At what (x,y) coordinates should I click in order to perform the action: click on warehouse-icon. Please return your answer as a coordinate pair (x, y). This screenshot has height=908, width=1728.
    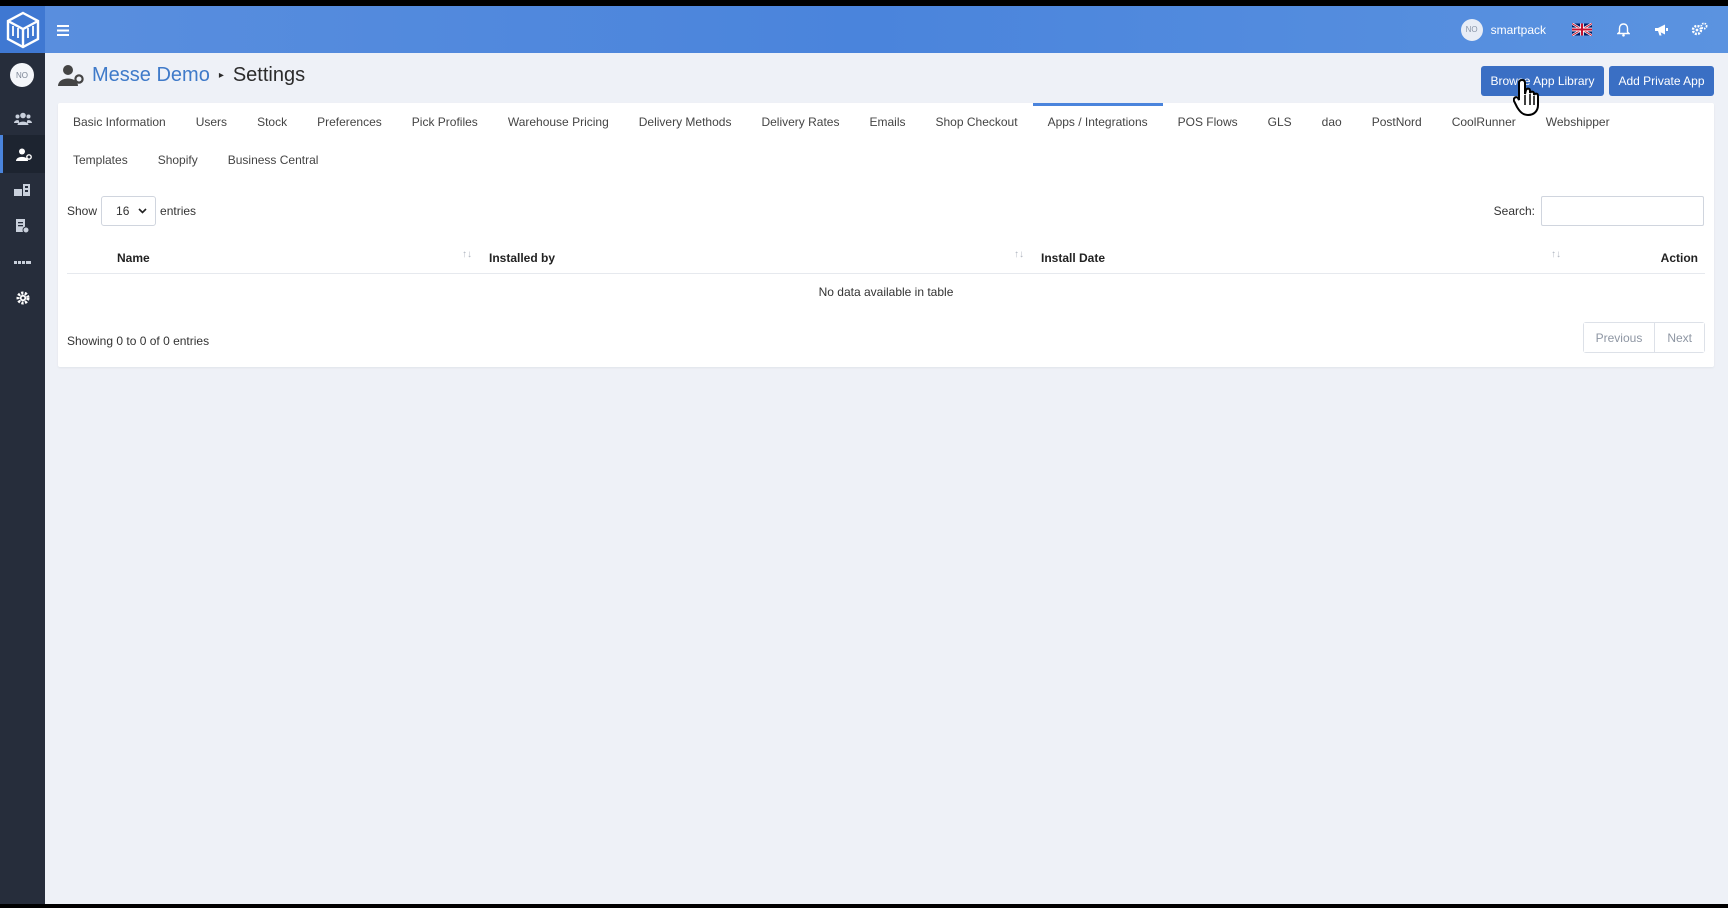
    Looking at the image, I should click on (22, 189).